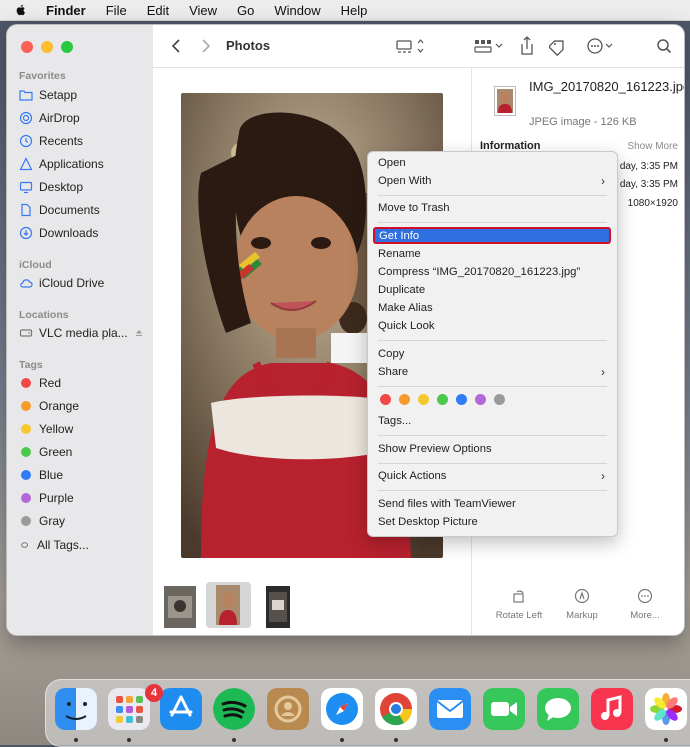  Describe the element at coordinates (158, 10) in the screenshot. I see `menu-edit: Edit` at that location.